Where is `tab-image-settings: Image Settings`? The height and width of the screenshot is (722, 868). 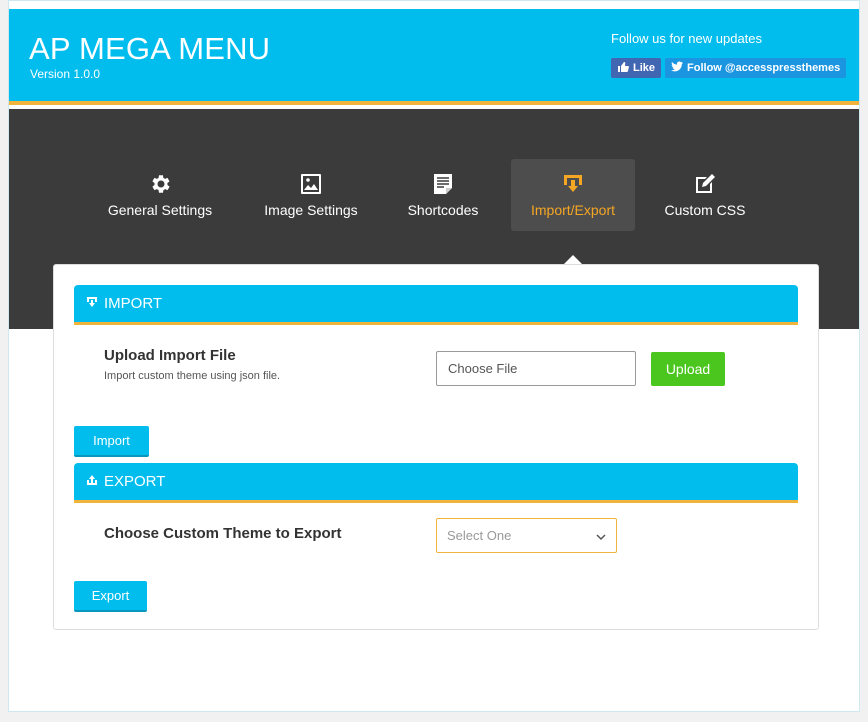
tab-image-settings: Image Settings is located at coordinates (311, 195).